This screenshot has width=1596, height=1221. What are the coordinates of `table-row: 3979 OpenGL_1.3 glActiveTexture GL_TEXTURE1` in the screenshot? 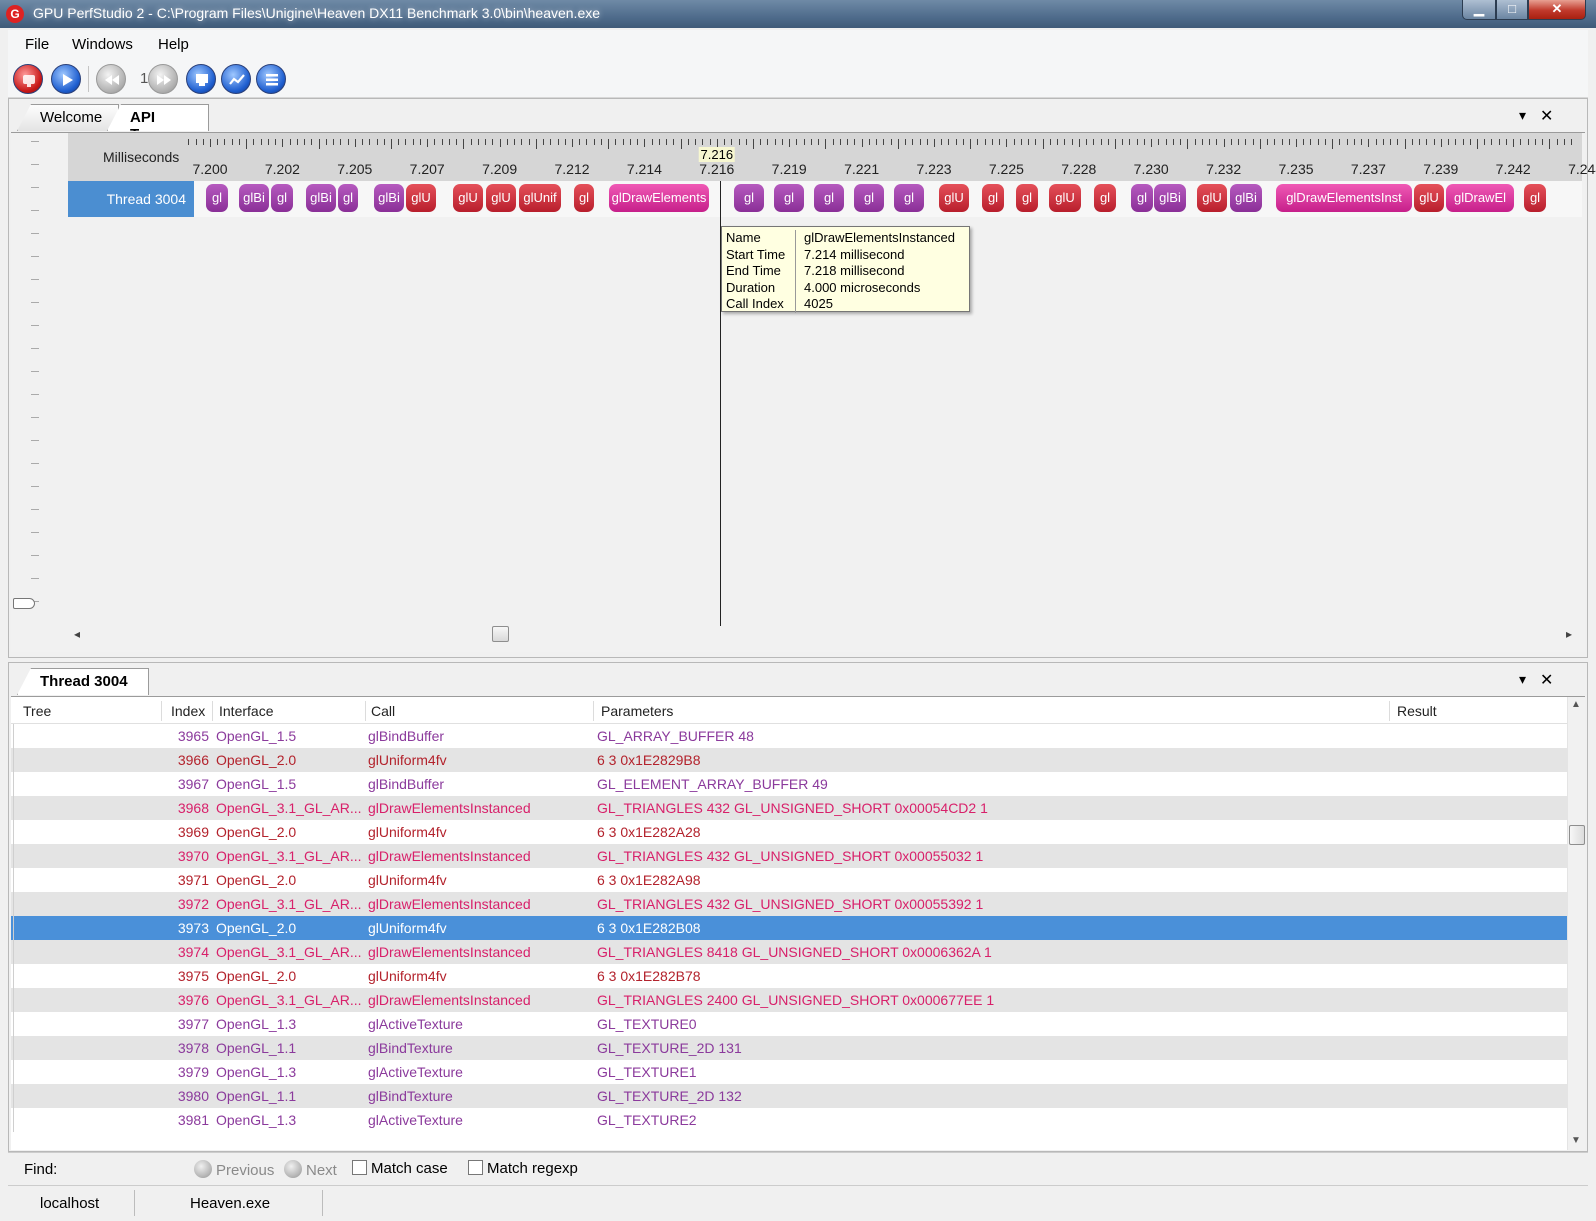 It's located at (789, 1072).